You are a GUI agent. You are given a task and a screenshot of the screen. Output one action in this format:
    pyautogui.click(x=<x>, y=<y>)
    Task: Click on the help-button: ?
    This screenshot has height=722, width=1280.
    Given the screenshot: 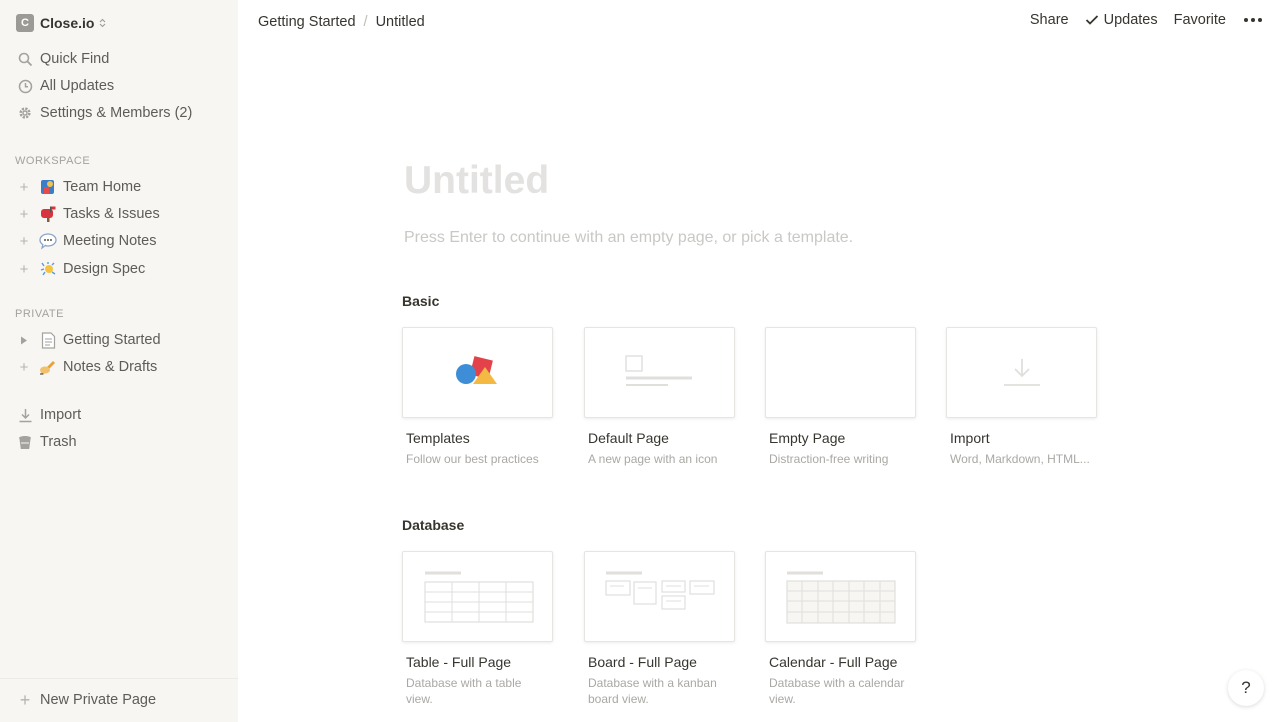 What is the action you would take?
    pyautogui.click(x=1246, y=688)
    